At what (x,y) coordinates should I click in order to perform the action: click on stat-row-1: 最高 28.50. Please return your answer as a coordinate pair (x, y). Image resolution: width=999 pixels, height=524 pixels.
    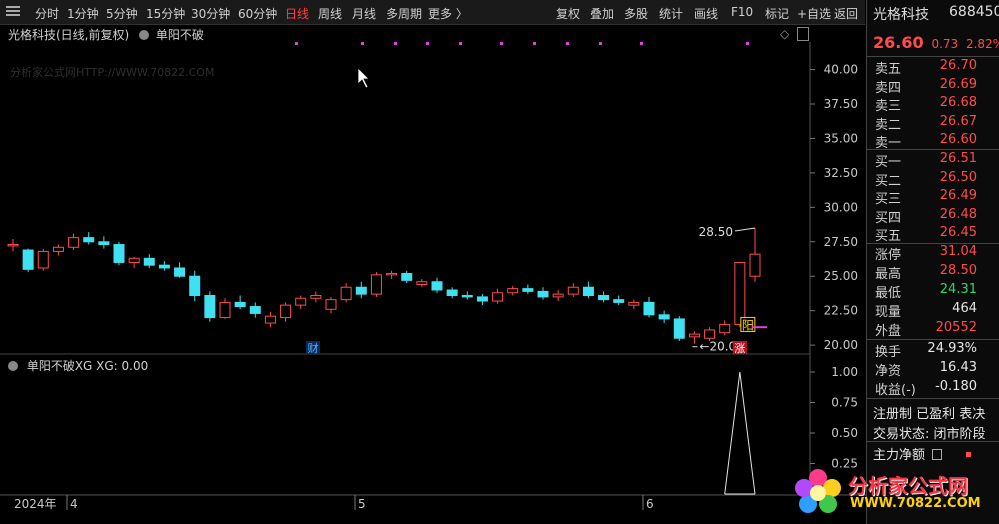
    Looking at the image, I should click on (935, 272).